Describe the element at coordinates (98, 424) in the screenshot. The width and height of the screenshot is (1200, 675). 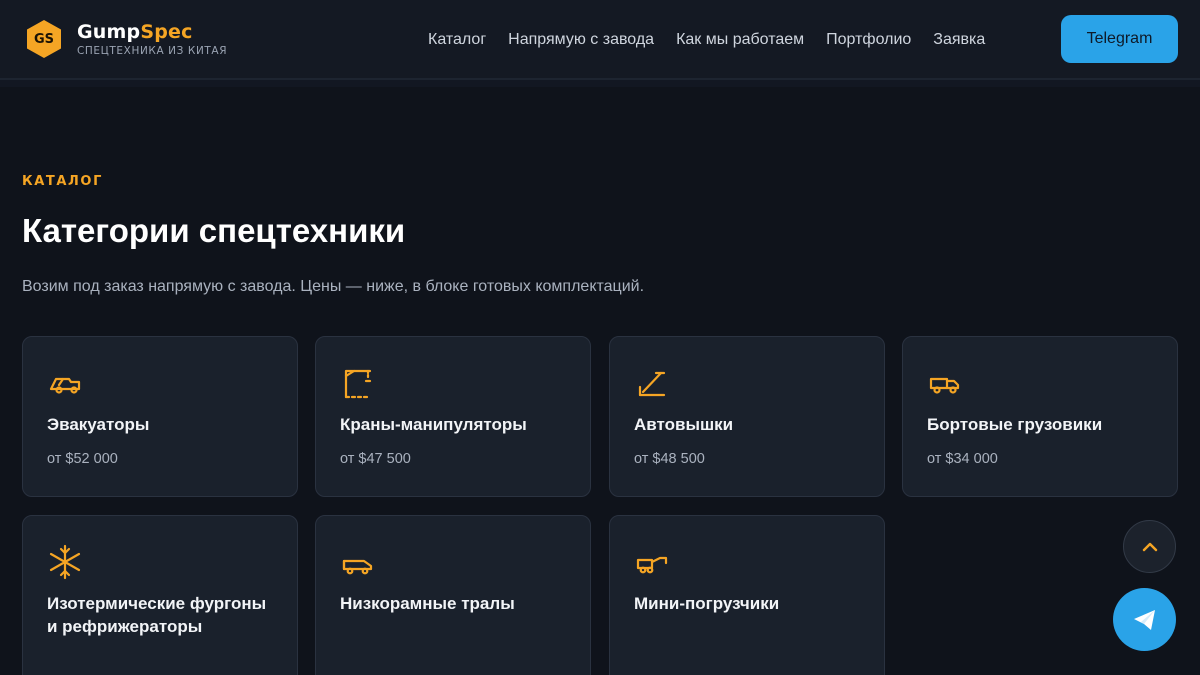
I see `category-title: Эвакуаторы` at that location.